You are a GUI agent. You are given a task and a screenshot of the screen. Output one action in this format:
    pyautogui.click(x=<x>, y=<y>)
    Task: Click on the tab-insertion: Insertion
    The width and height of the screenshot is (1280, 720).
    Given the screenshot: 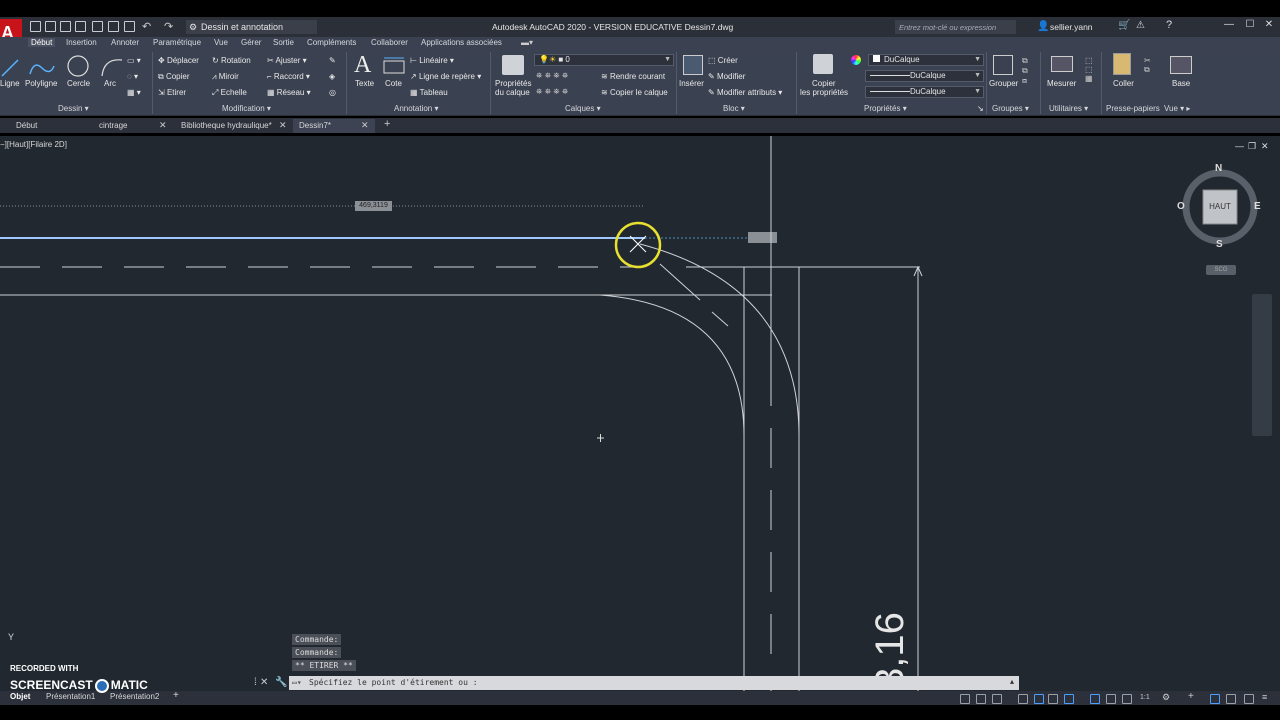 What is the action you would take?
    pyautogui.click(x=81, y=42)
    